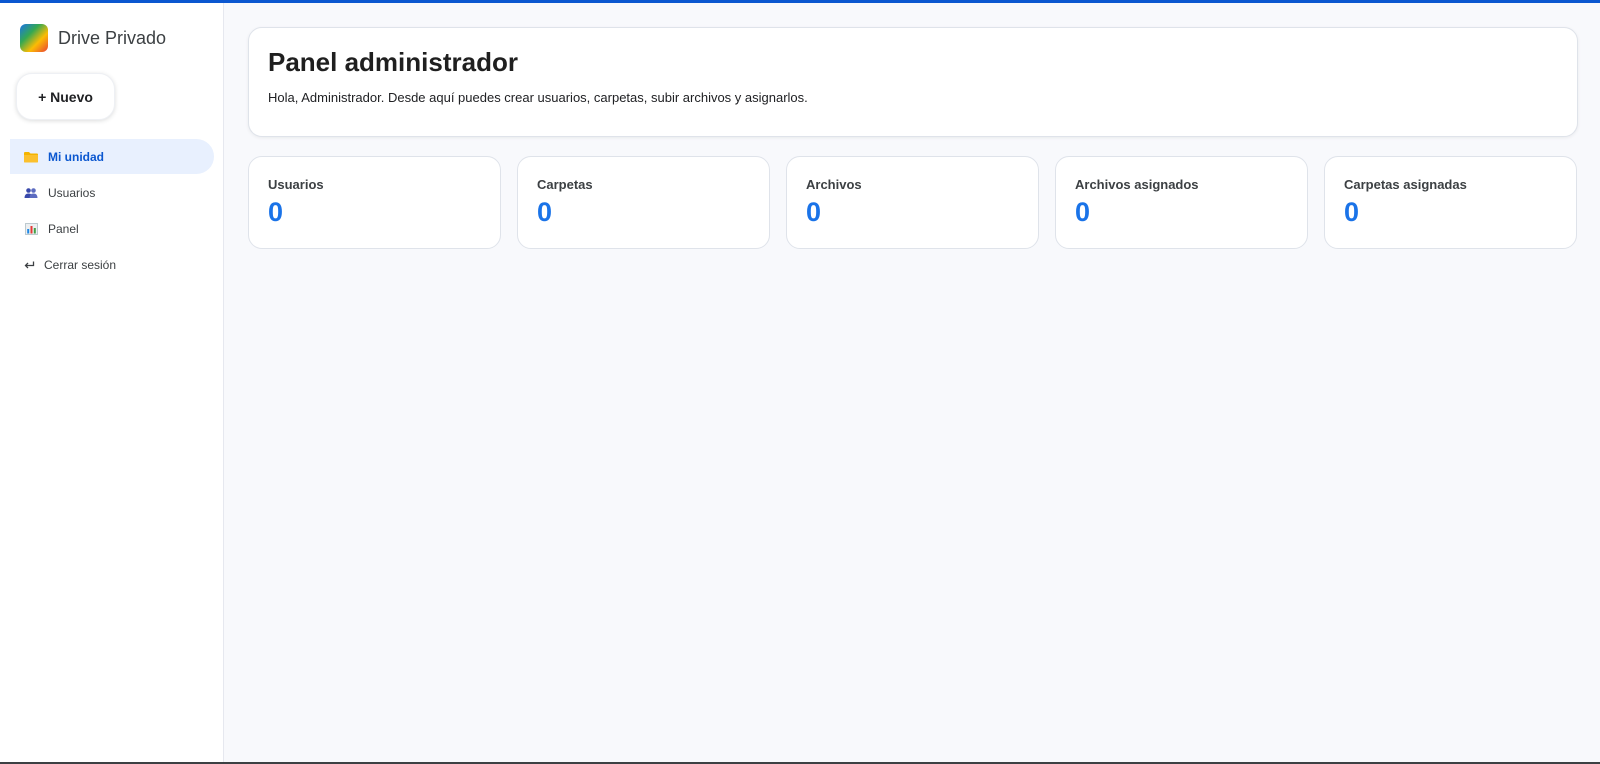 This screenshot has width=1600, height=764. I want to click on sidebar-item-mi-unidad: Mi unidad, so click(112, 156).